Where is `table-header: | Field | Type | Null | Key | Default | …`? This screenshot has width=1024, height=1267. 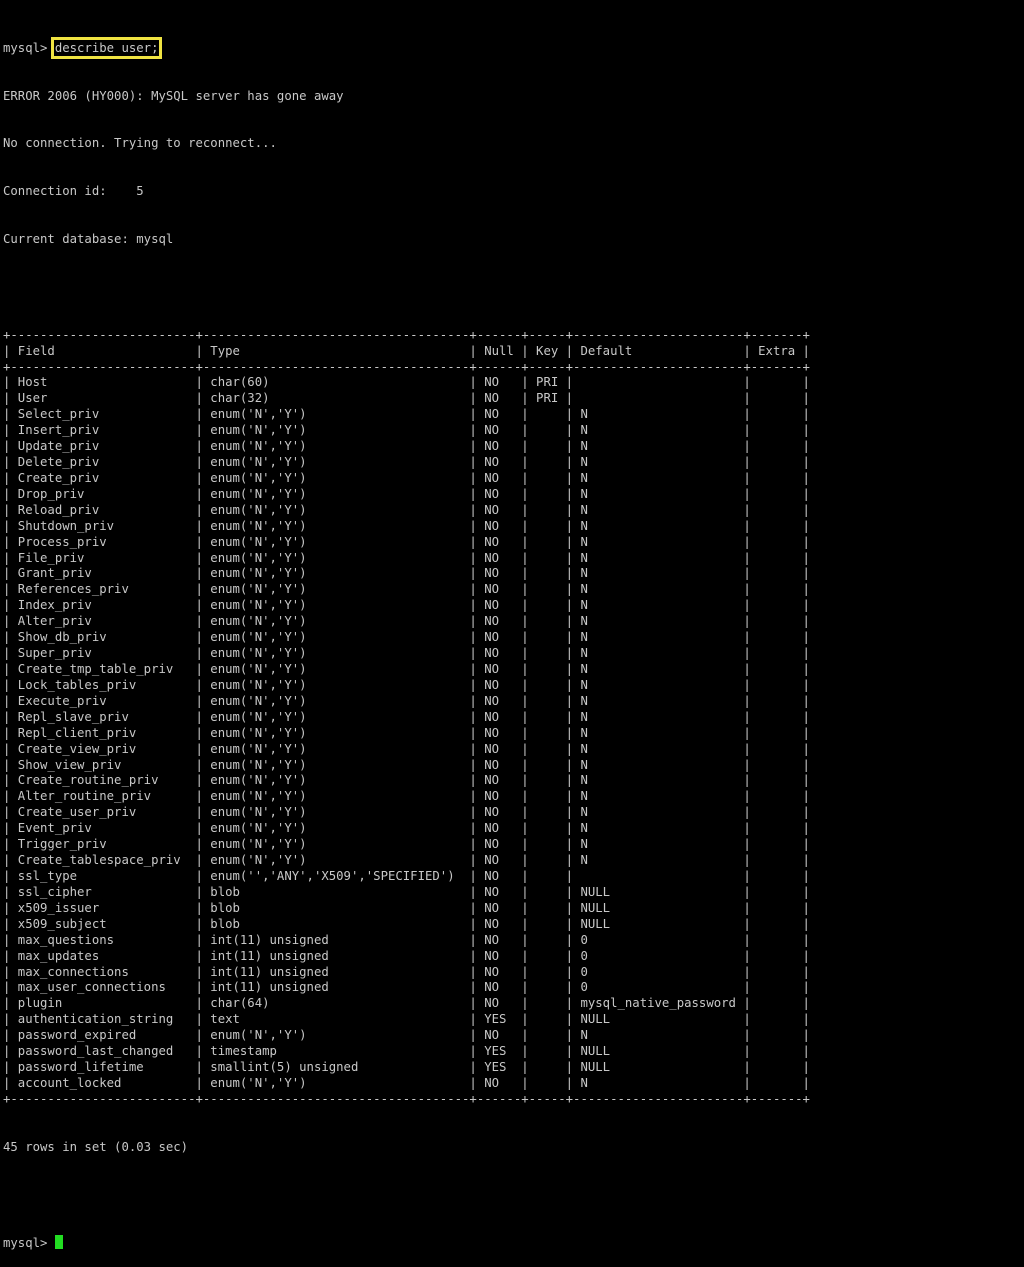 table-header: | Field | Type | Null | Key | Default | … is located at coordinates (406, 350).